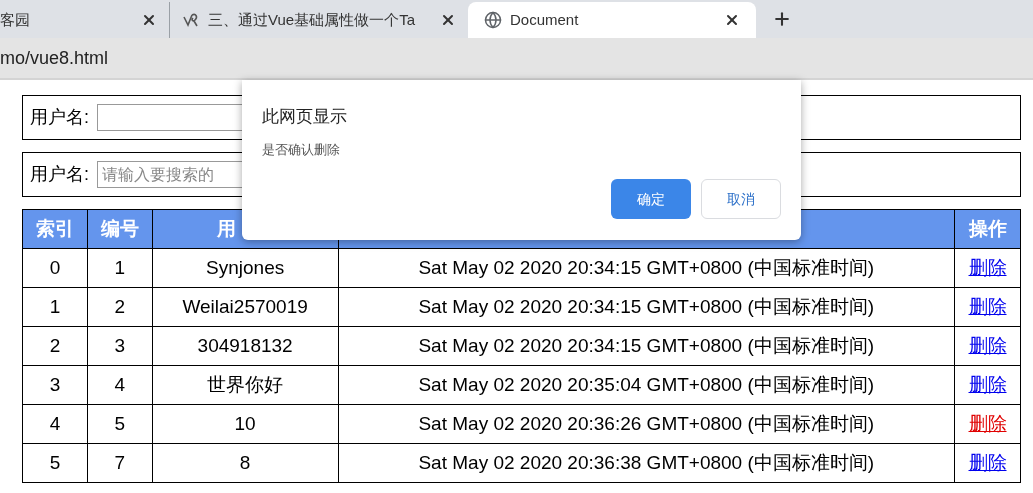 This screenshot has width=1033, height=493. Describe the element at coordinates (191, 20) in the screenshot. I see `site-icon` at that location.